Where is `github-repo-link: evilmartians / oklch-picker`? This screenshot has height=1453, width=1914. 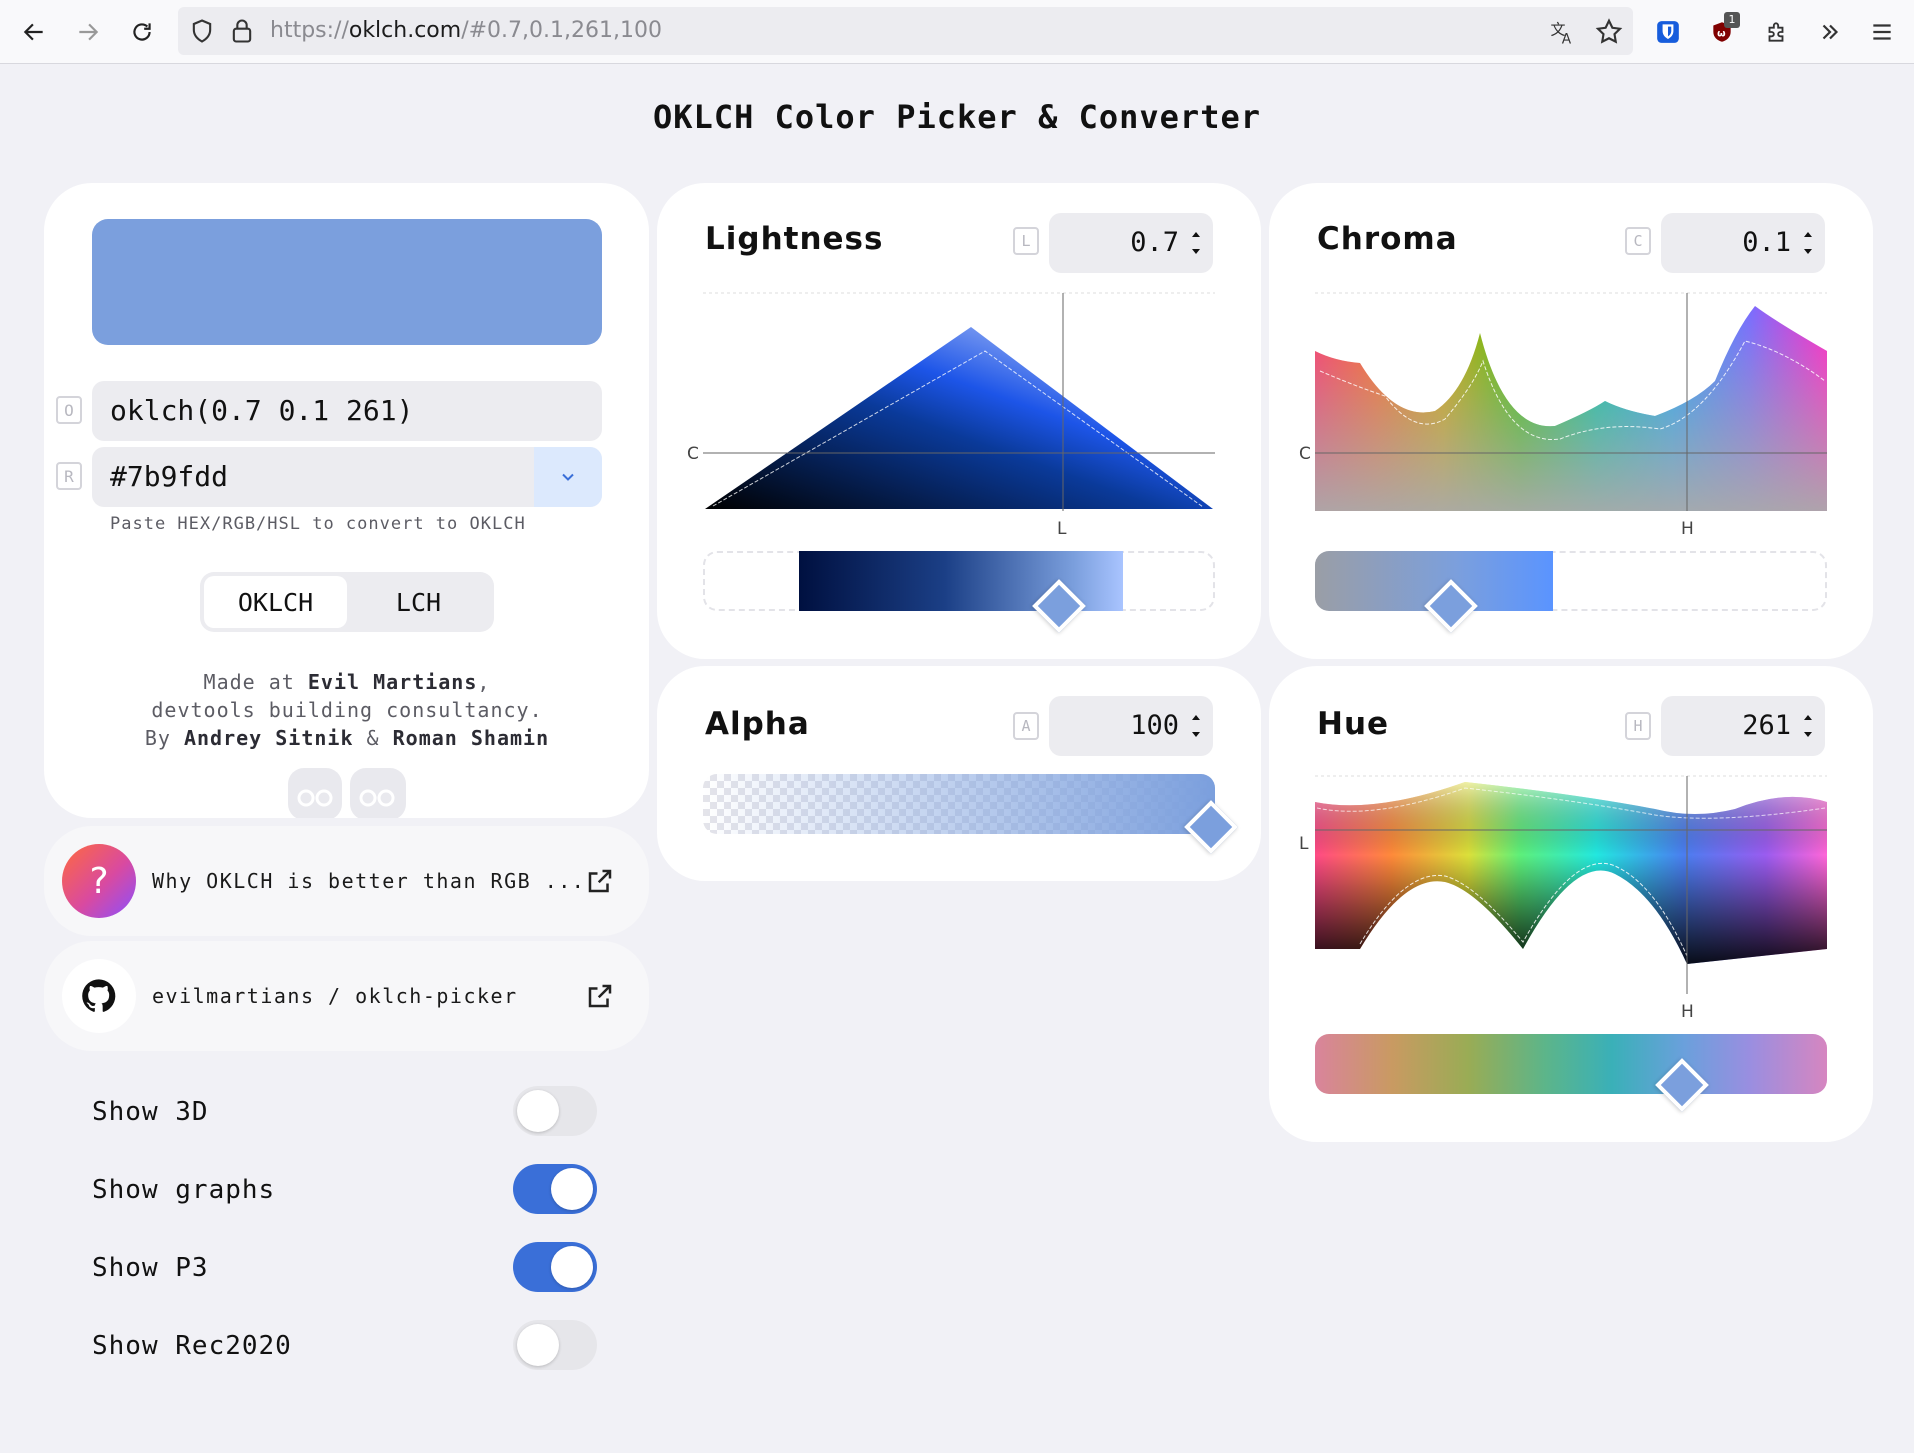
github-repo-link: evilmartians / oklch-picker is located at coordinates (346, 996).